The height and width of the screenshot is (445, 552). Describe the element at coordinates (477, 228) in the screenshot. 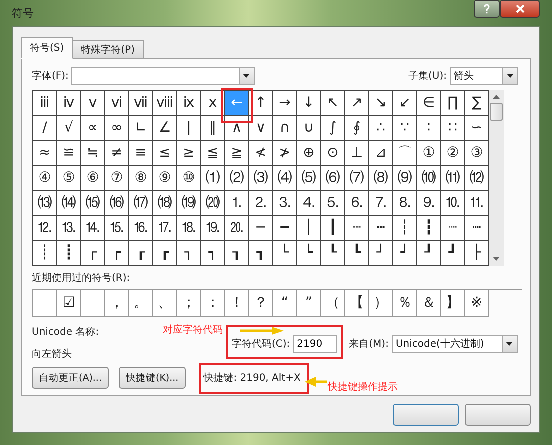

I see `symbol-cell: ┉` at that location.